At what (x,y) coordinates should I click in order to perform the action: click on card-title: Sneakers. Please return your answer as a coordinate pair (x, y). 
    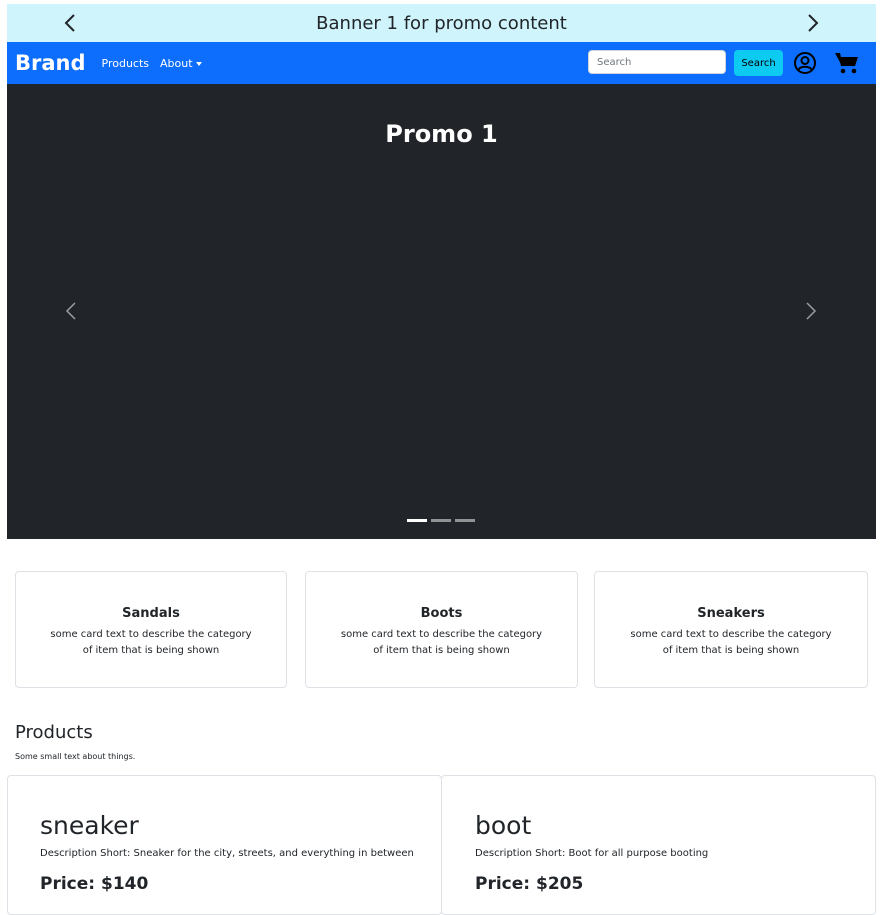
    Looking at the image, I should click on (731, 613).